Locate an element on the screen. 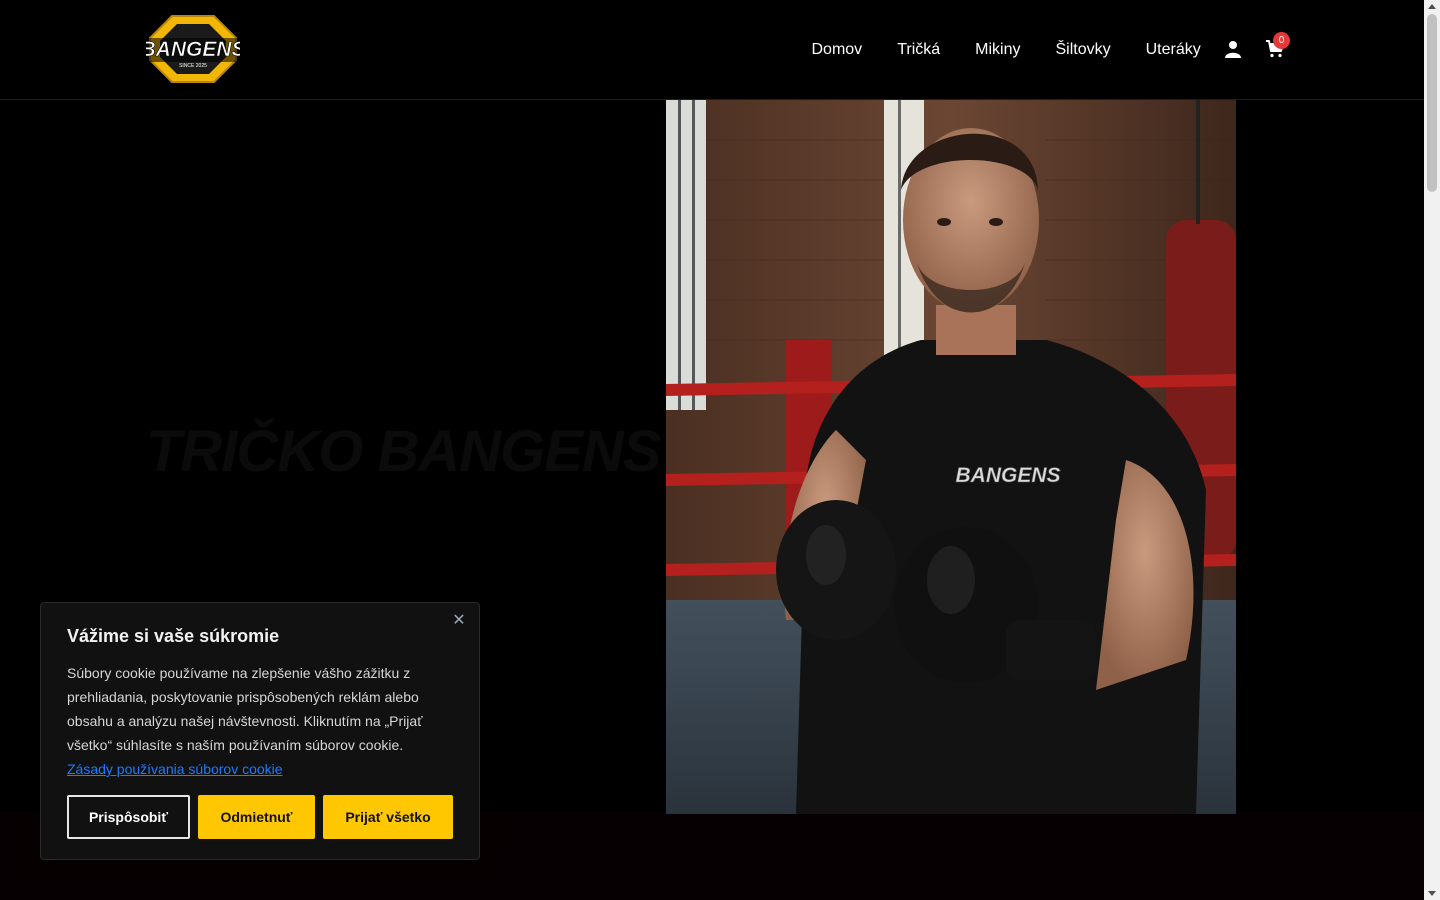  main-nav: Domov Tričká Mikiny Šiltovky Uteráky is located at coordinates (1006, 50).